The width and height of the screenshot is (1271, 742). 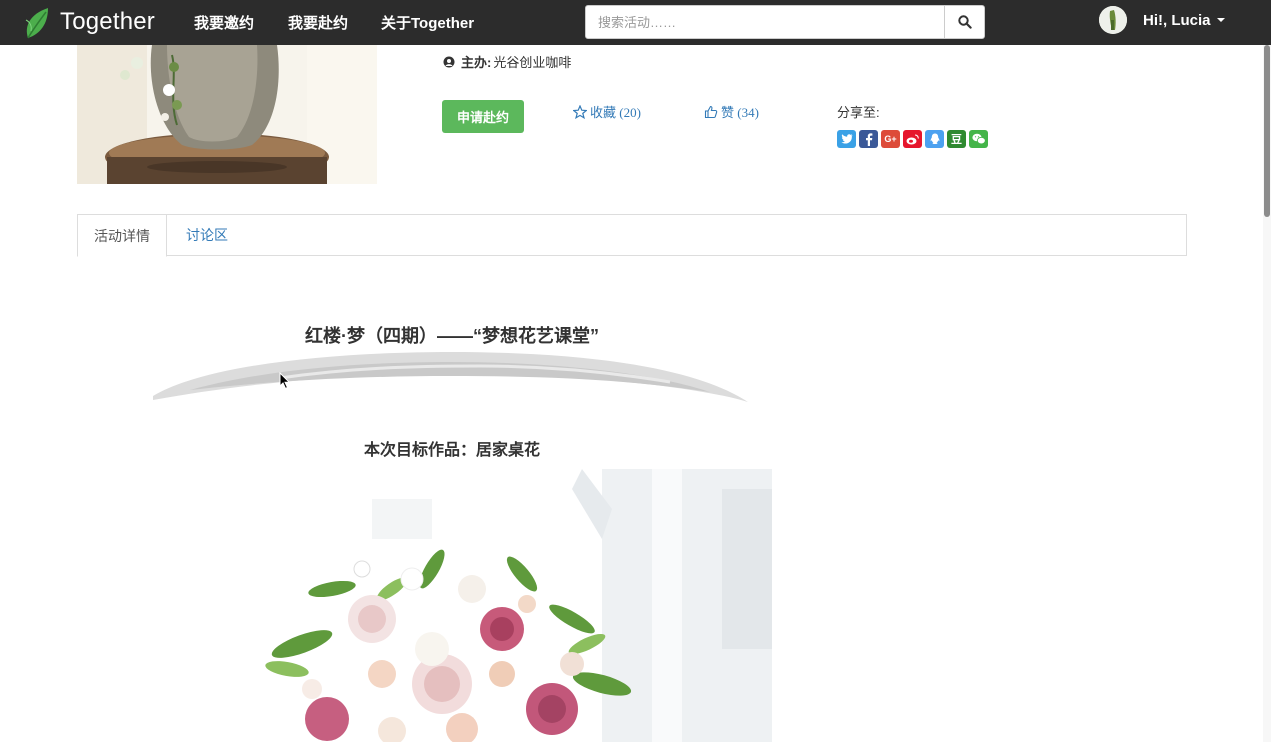 What do you see at coordinates (711, 111) in the screenshot?
I see `thumbs-up-icon` at bounding box center [711, 111].